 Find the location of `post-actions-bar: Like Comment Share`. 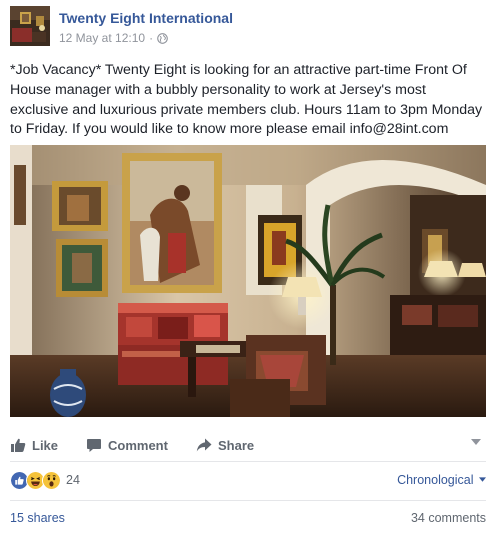

post-actions-bar: Like Comment Share is located at coordinates (248, 445).